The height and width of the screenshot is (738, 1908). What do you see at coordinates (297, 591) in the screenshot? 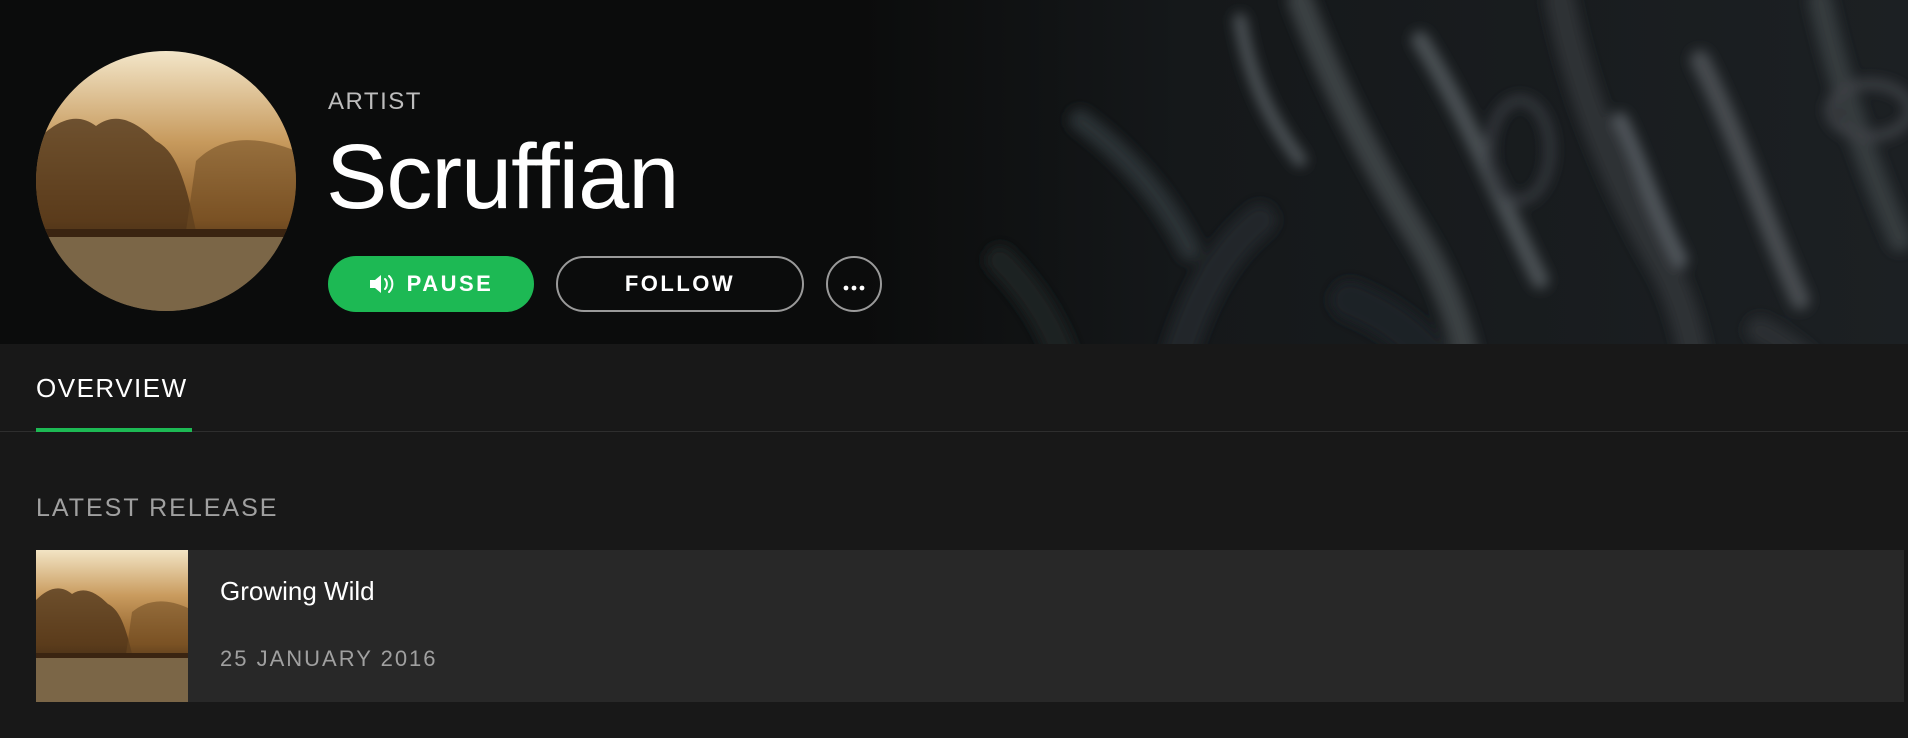
I see `release-title: Growing Wild` at bounding box center [297, 591].